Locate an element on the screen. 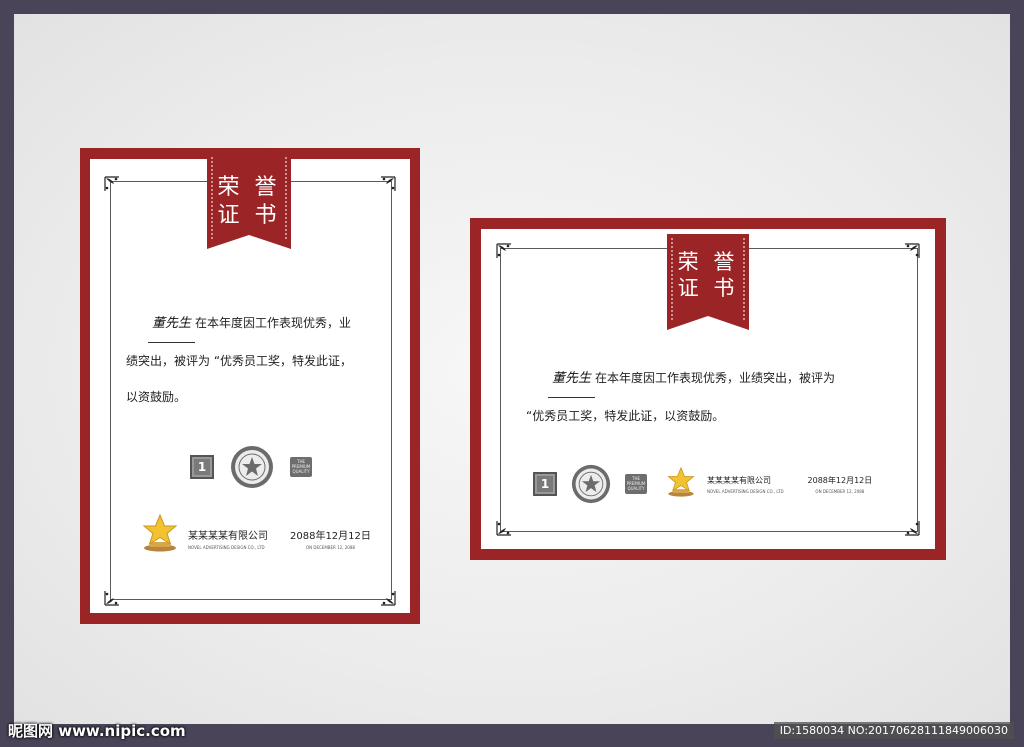  portrait-badges: 1 THE PREMIUM QUALITY is located at coordinates (251, 467).